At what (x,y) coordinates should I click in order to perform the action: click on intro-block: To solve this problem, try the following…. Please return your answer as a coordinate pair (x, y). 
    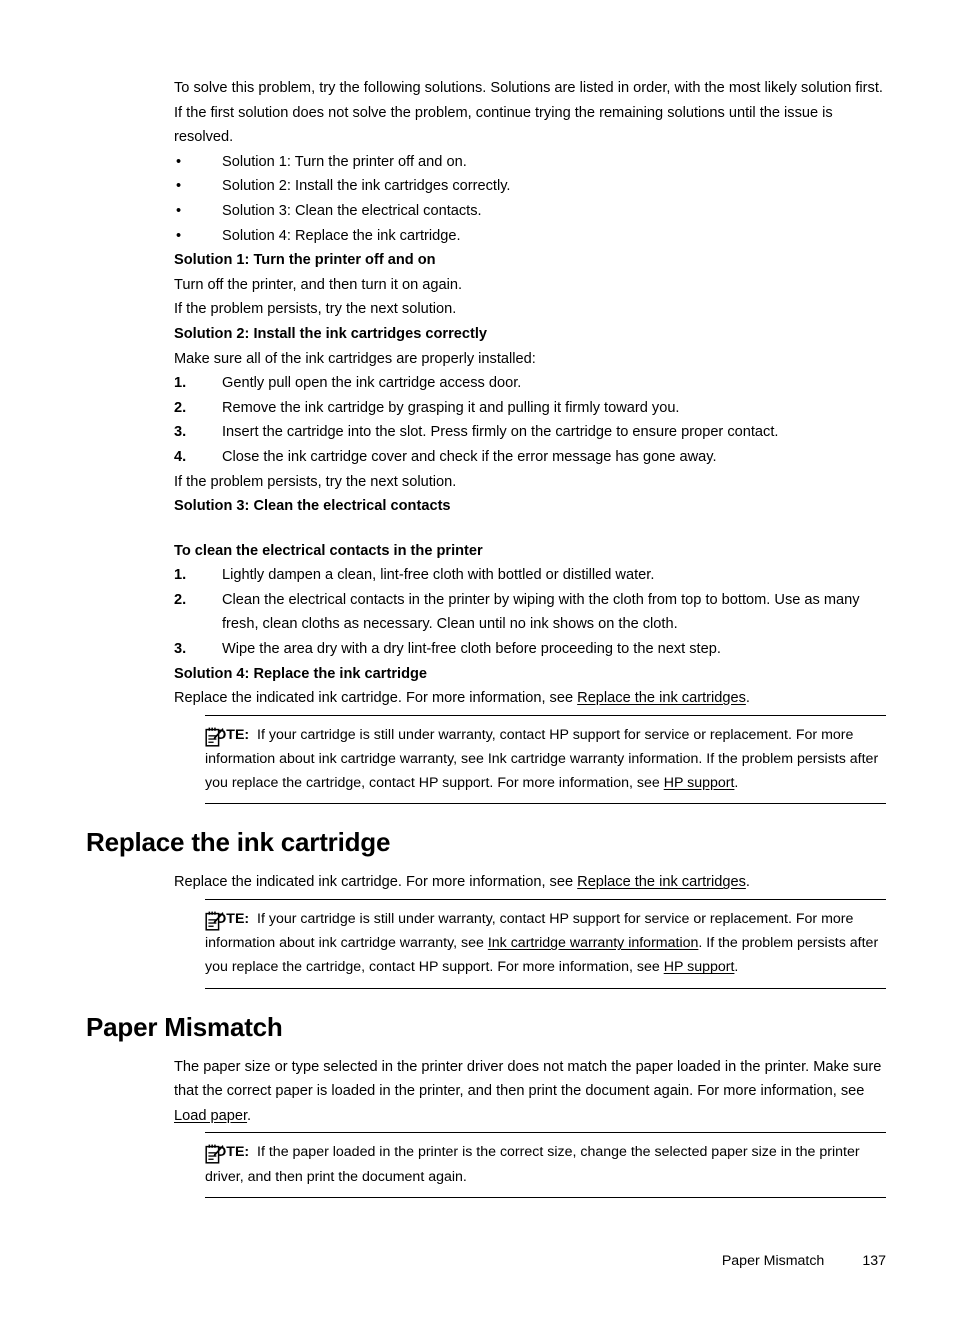
    Looking at the image, I should click on (530, 113).